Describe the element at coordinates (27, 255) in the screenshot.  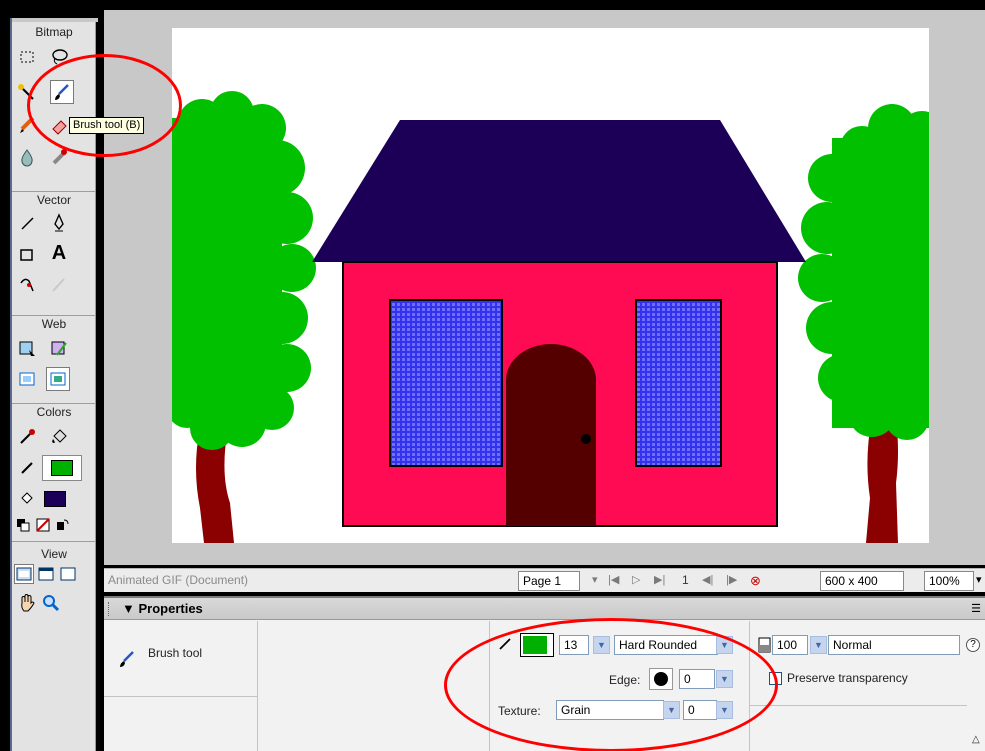
I see `rectangle-tool-icon` at that location.